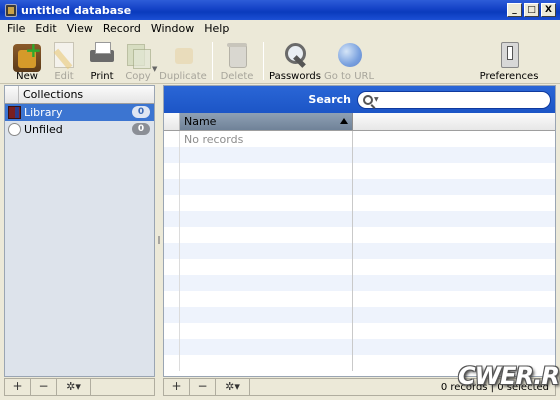  Describe the element at coordinates (454, 121) in the screenshot. I see `column-header-empty` at that location.